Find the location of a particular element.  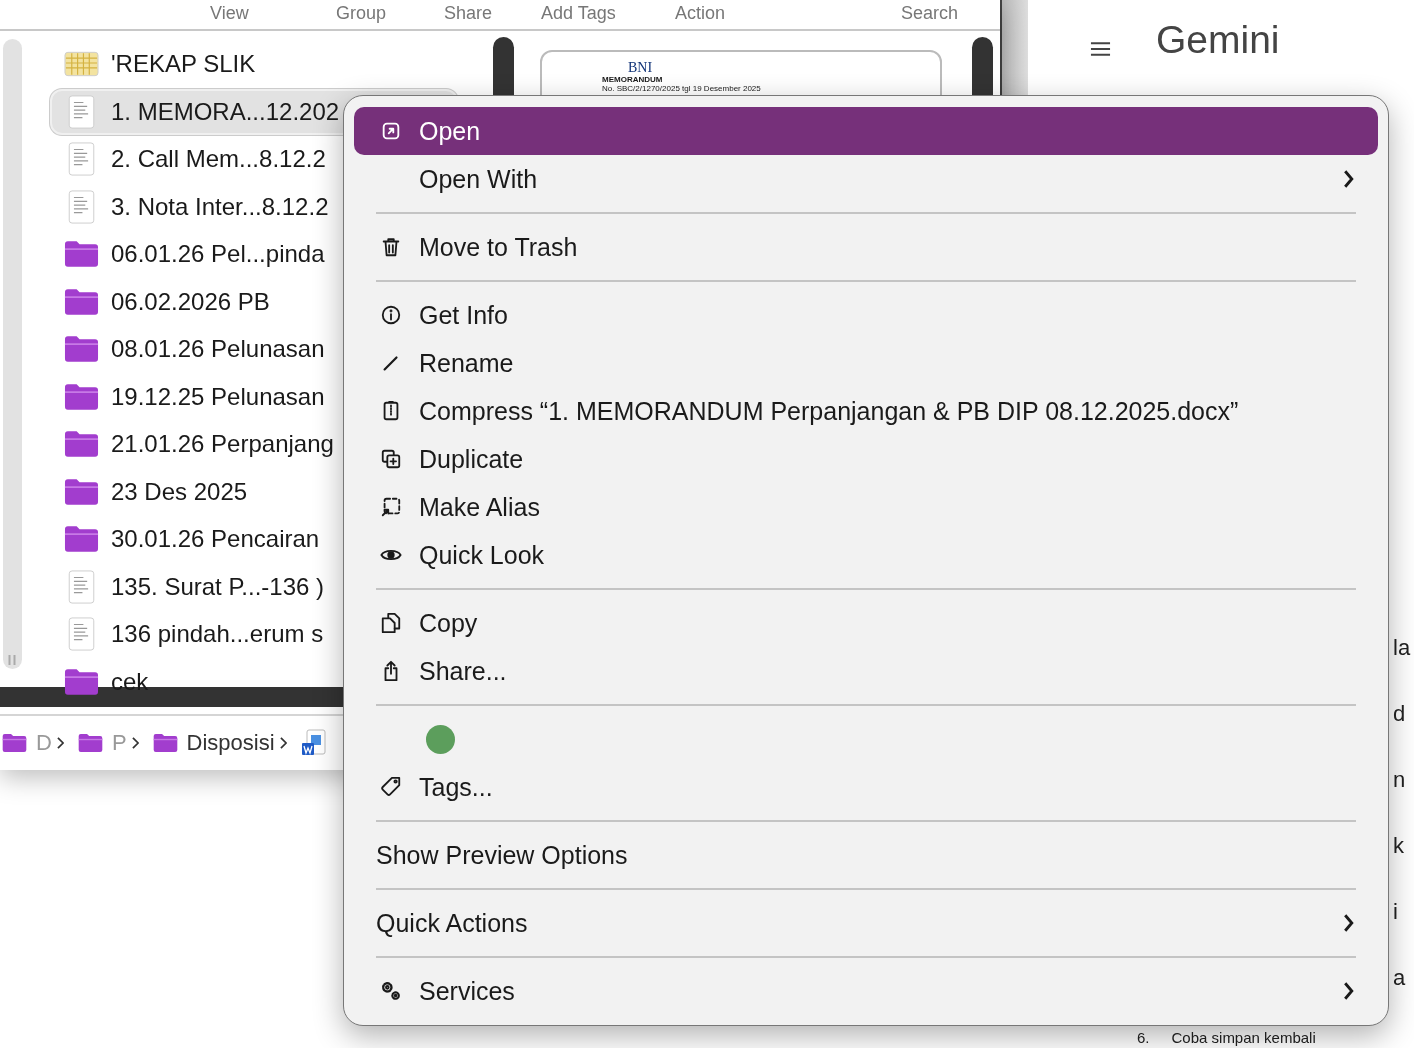

toolbar-label: Add Tags is located at coordinates (608, 15).